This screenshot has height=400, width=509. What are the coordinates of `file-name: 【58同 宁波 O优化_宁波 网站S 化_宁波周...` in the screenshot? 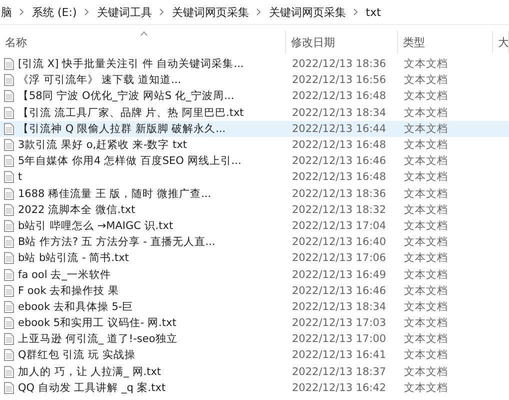 It's located at (126, 96).